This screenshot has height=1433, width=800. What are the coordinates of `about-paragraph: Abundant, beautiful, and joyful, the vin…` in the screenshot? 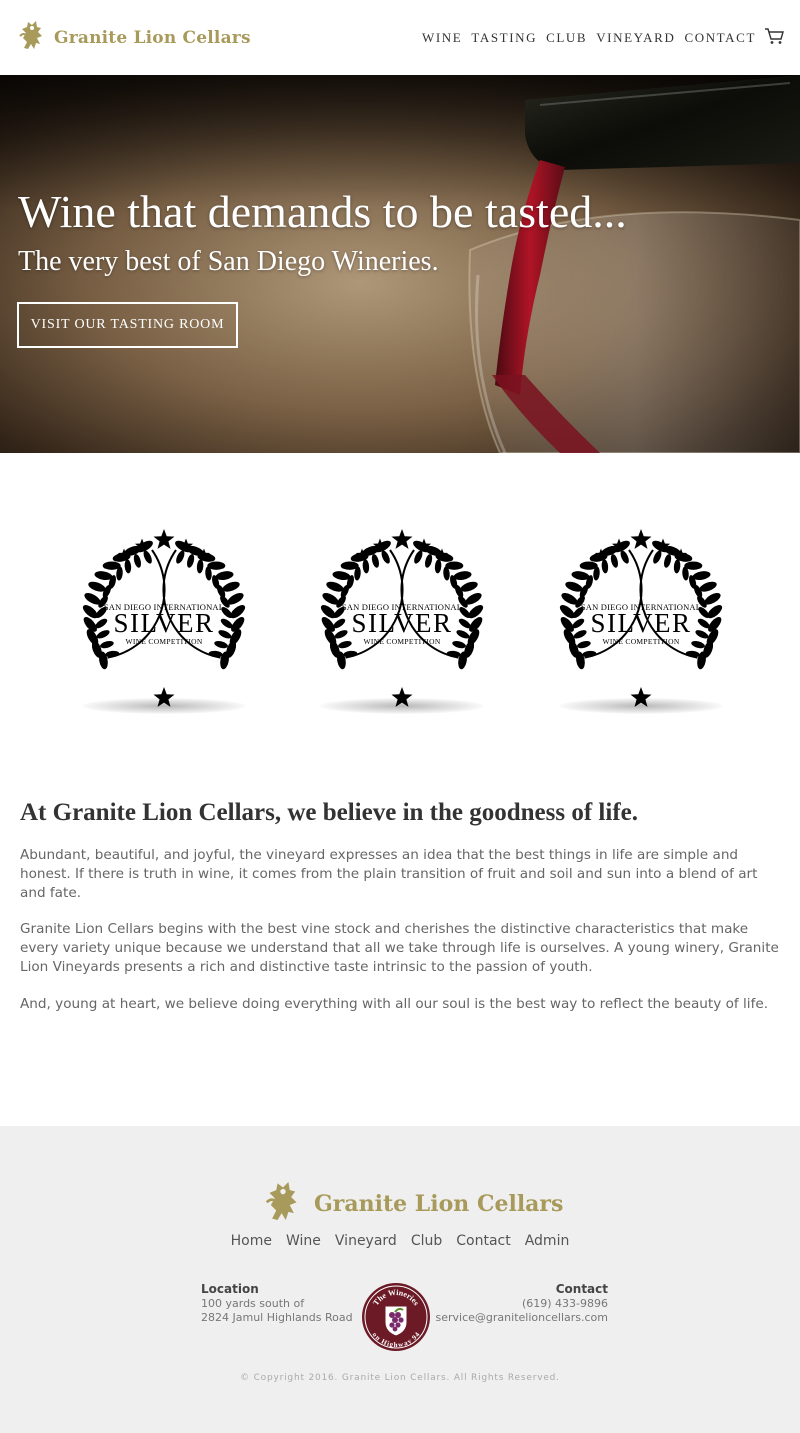 It's located at (389, 874).